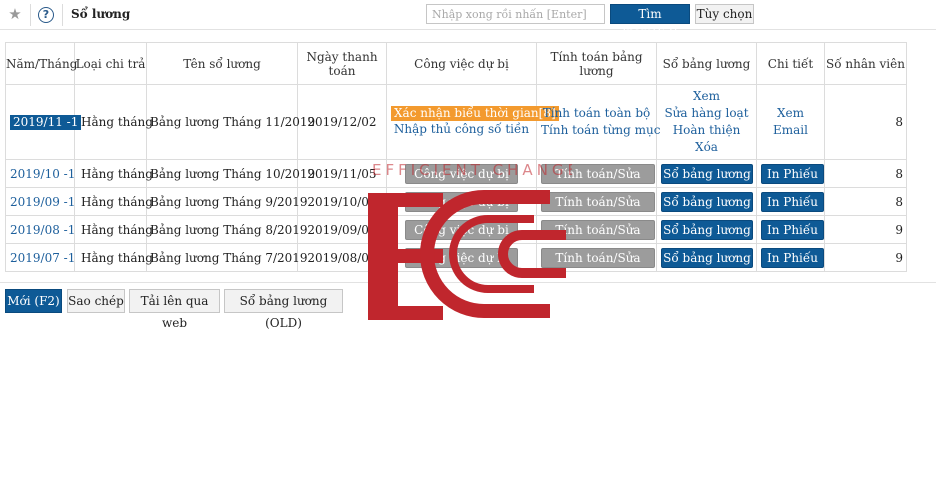  Describe the element at coordinates (650, 21) in the screenshot. I see `search-button: Tìm kiếm(F3)` at that location.